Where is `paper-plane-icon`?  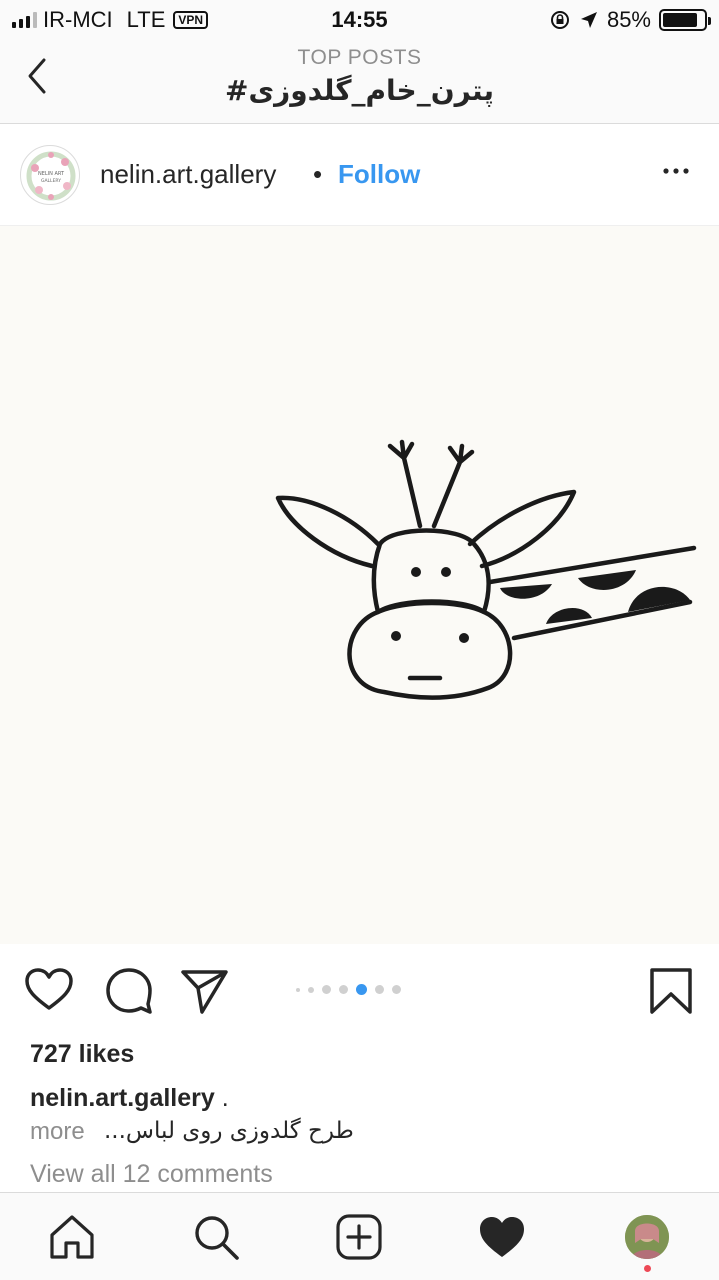
paper-plane-icon is located at coordinates (205, 991).